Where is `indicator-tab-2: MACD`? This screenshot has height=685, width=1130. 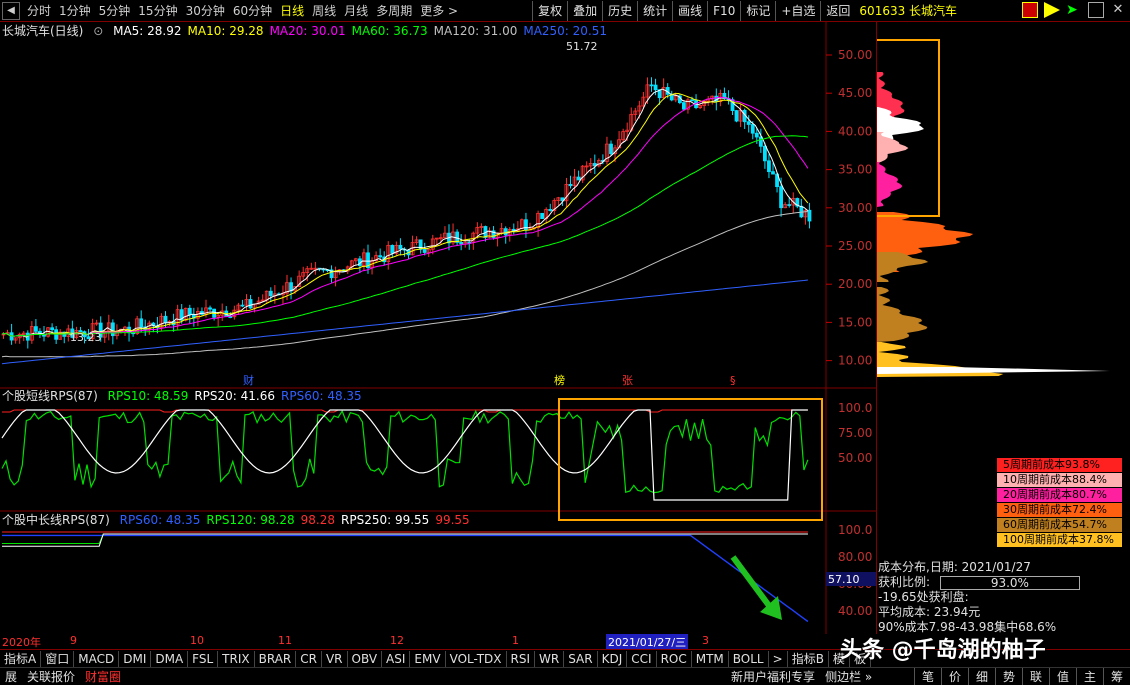 indicator-tab-2: MACD is located at coordinates (97, 658).